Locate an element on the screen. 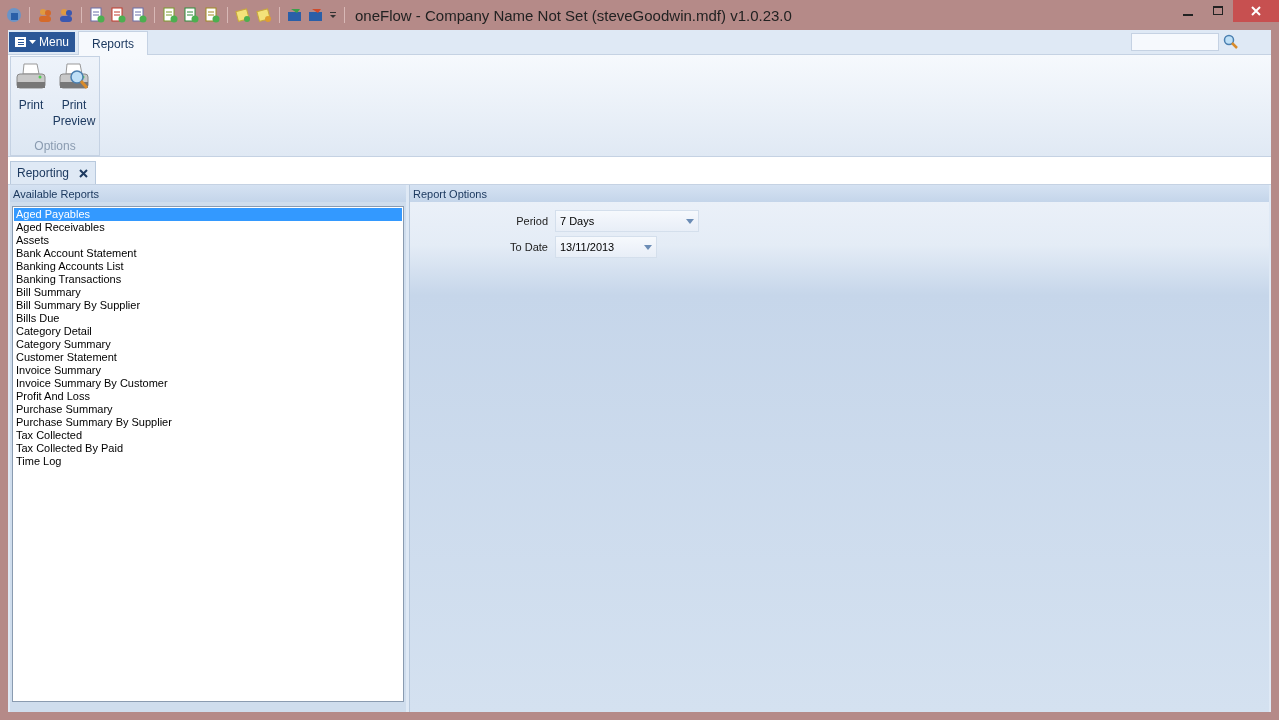 The image size is (1279, 720). list-icon is located at coordinates (20, 42).